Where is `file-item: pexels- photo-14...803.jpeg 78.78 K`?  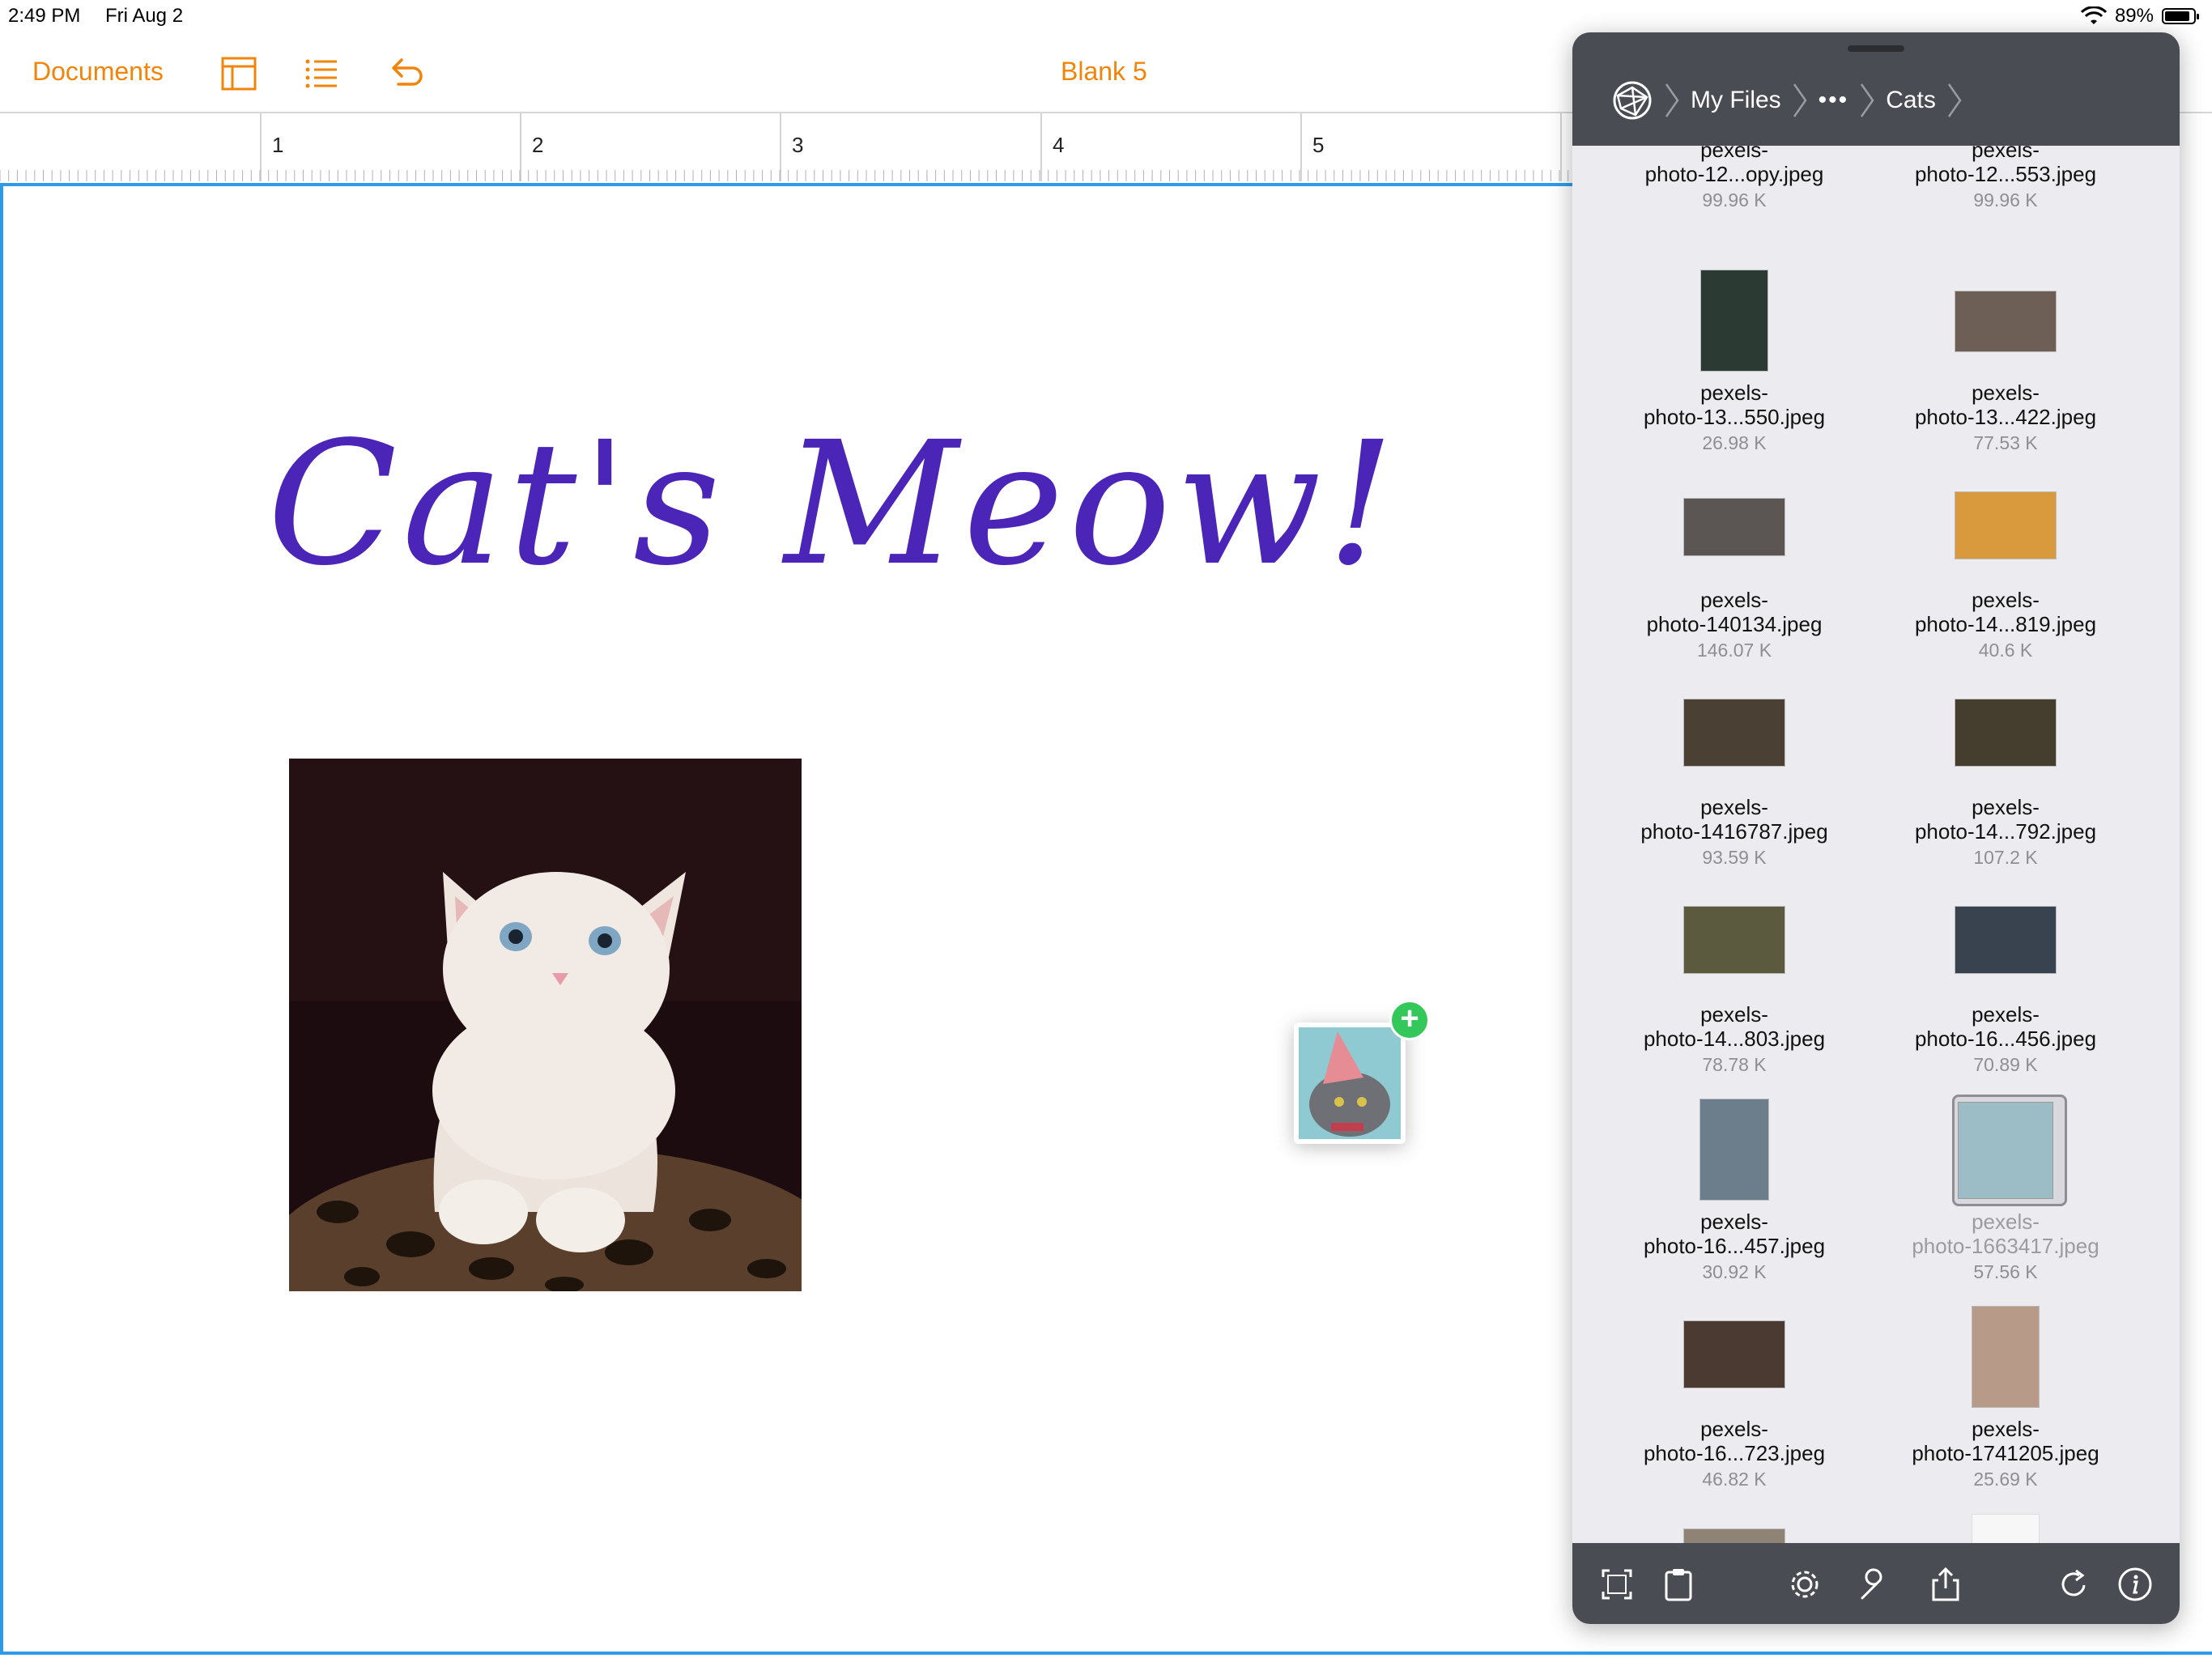 file-item: pexels- photo-14...803.jpeg 78.78 K is located at coordinates (1734, 988).